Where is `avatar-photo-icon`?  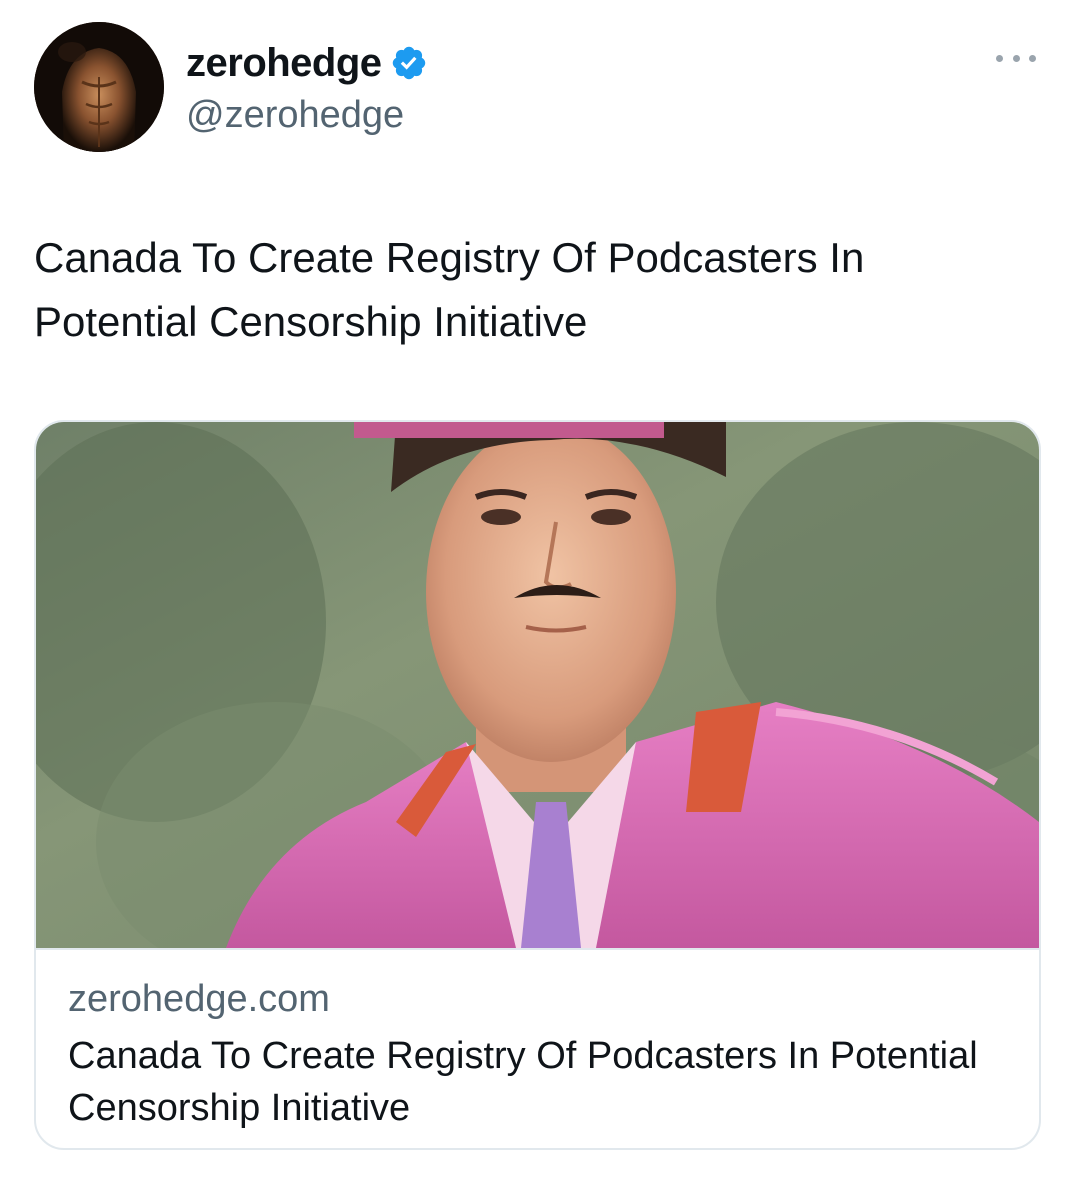 avatar-photo-icon is located at coordinates (99, 87).